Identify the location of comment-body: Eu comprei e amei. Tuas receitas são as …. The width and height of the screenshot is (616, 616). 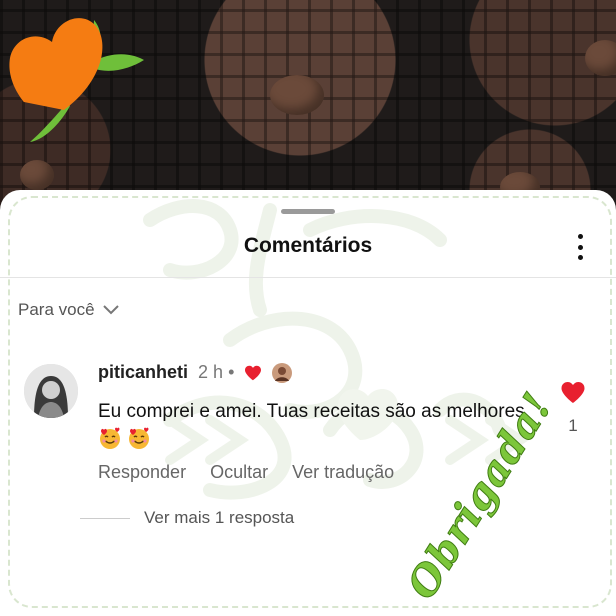
(318, 427).